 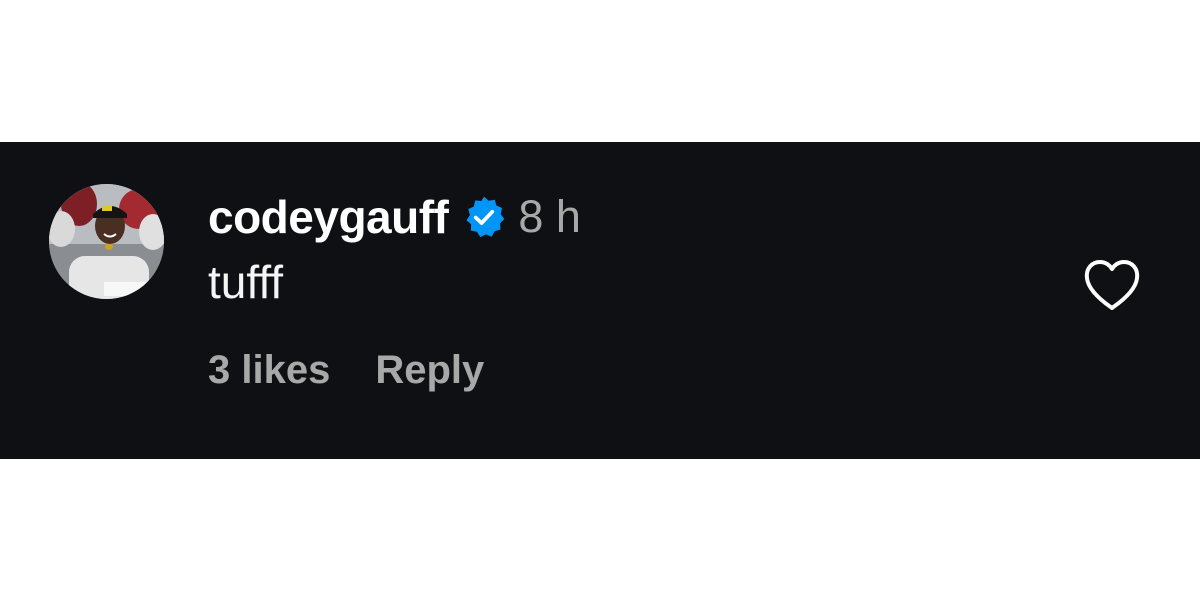 I want to click on avatar-photo, so click(x=106, y=241).